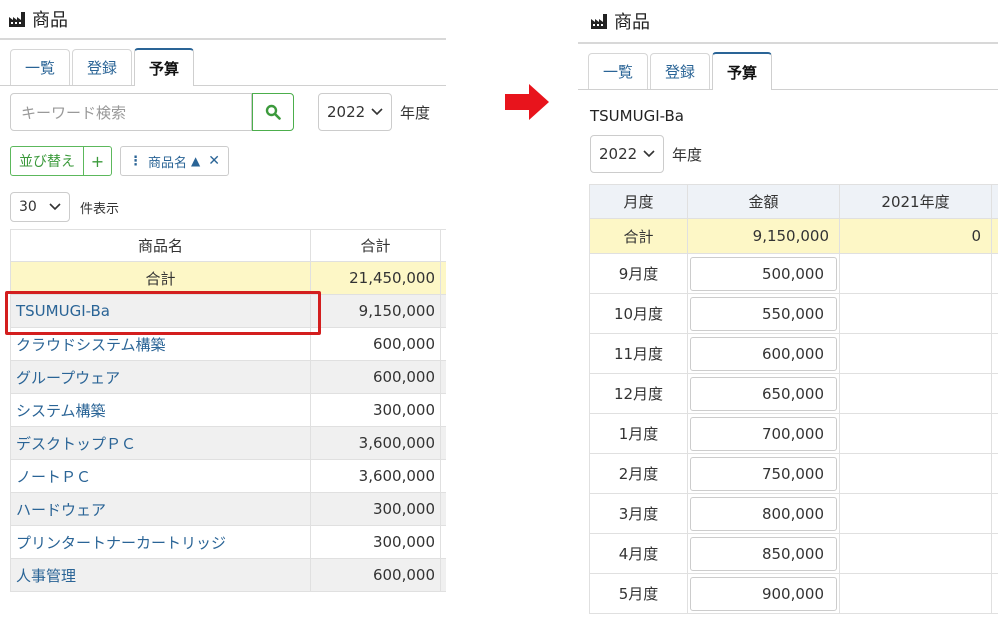 This screenshot has height=620, width=998. What do you see at coordinates (638, 313) in the screenshot?
I see `month-label: 10月度` at bounding box center [638, 313].